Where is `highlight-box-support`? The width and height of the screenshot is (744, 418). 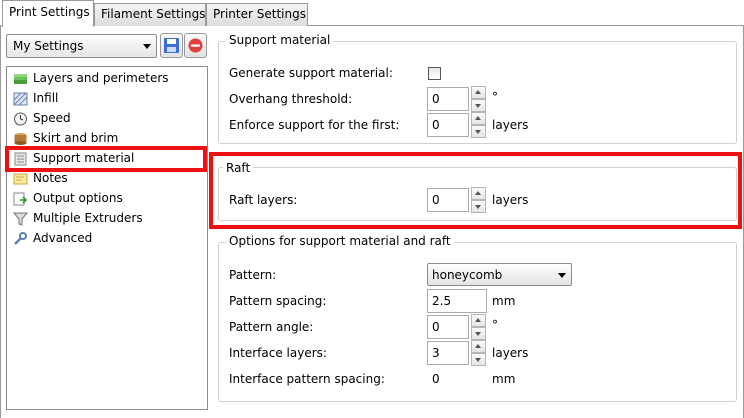
highlight-box-support is located at coordinates (106, 159).